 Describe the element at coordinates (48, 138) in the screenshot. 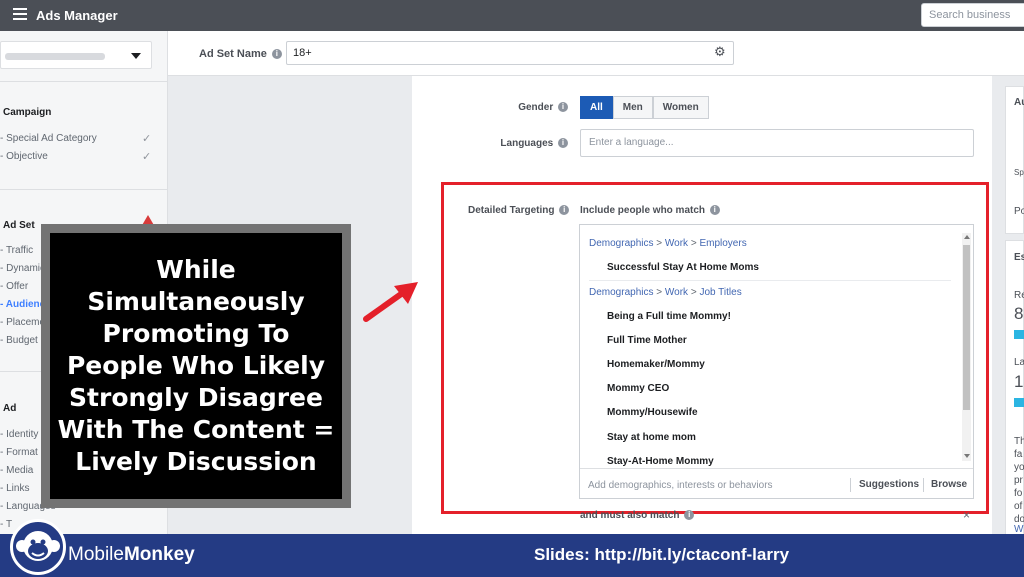

I see `sidebar-item-special-ad-category: - Special Ad Category` at that location.